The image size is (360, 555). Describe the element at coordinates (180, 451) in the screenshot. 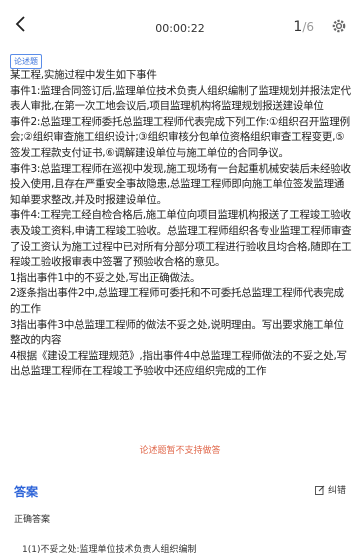

I see `answer-unsupported-notice: 论述题暂不支持做答` at that location.